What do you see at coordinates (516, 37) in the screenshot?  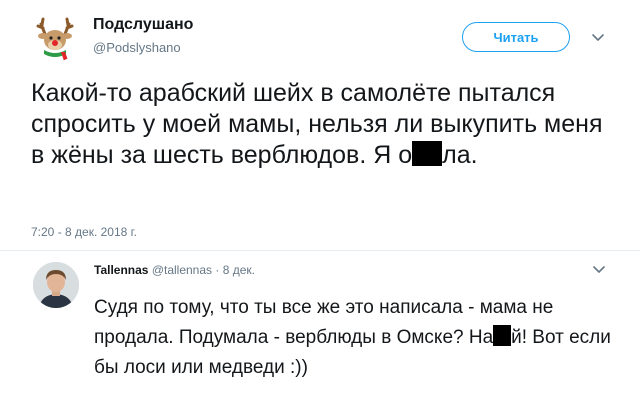 I see `follow-button: Читать` at bounding box center [516, 37].